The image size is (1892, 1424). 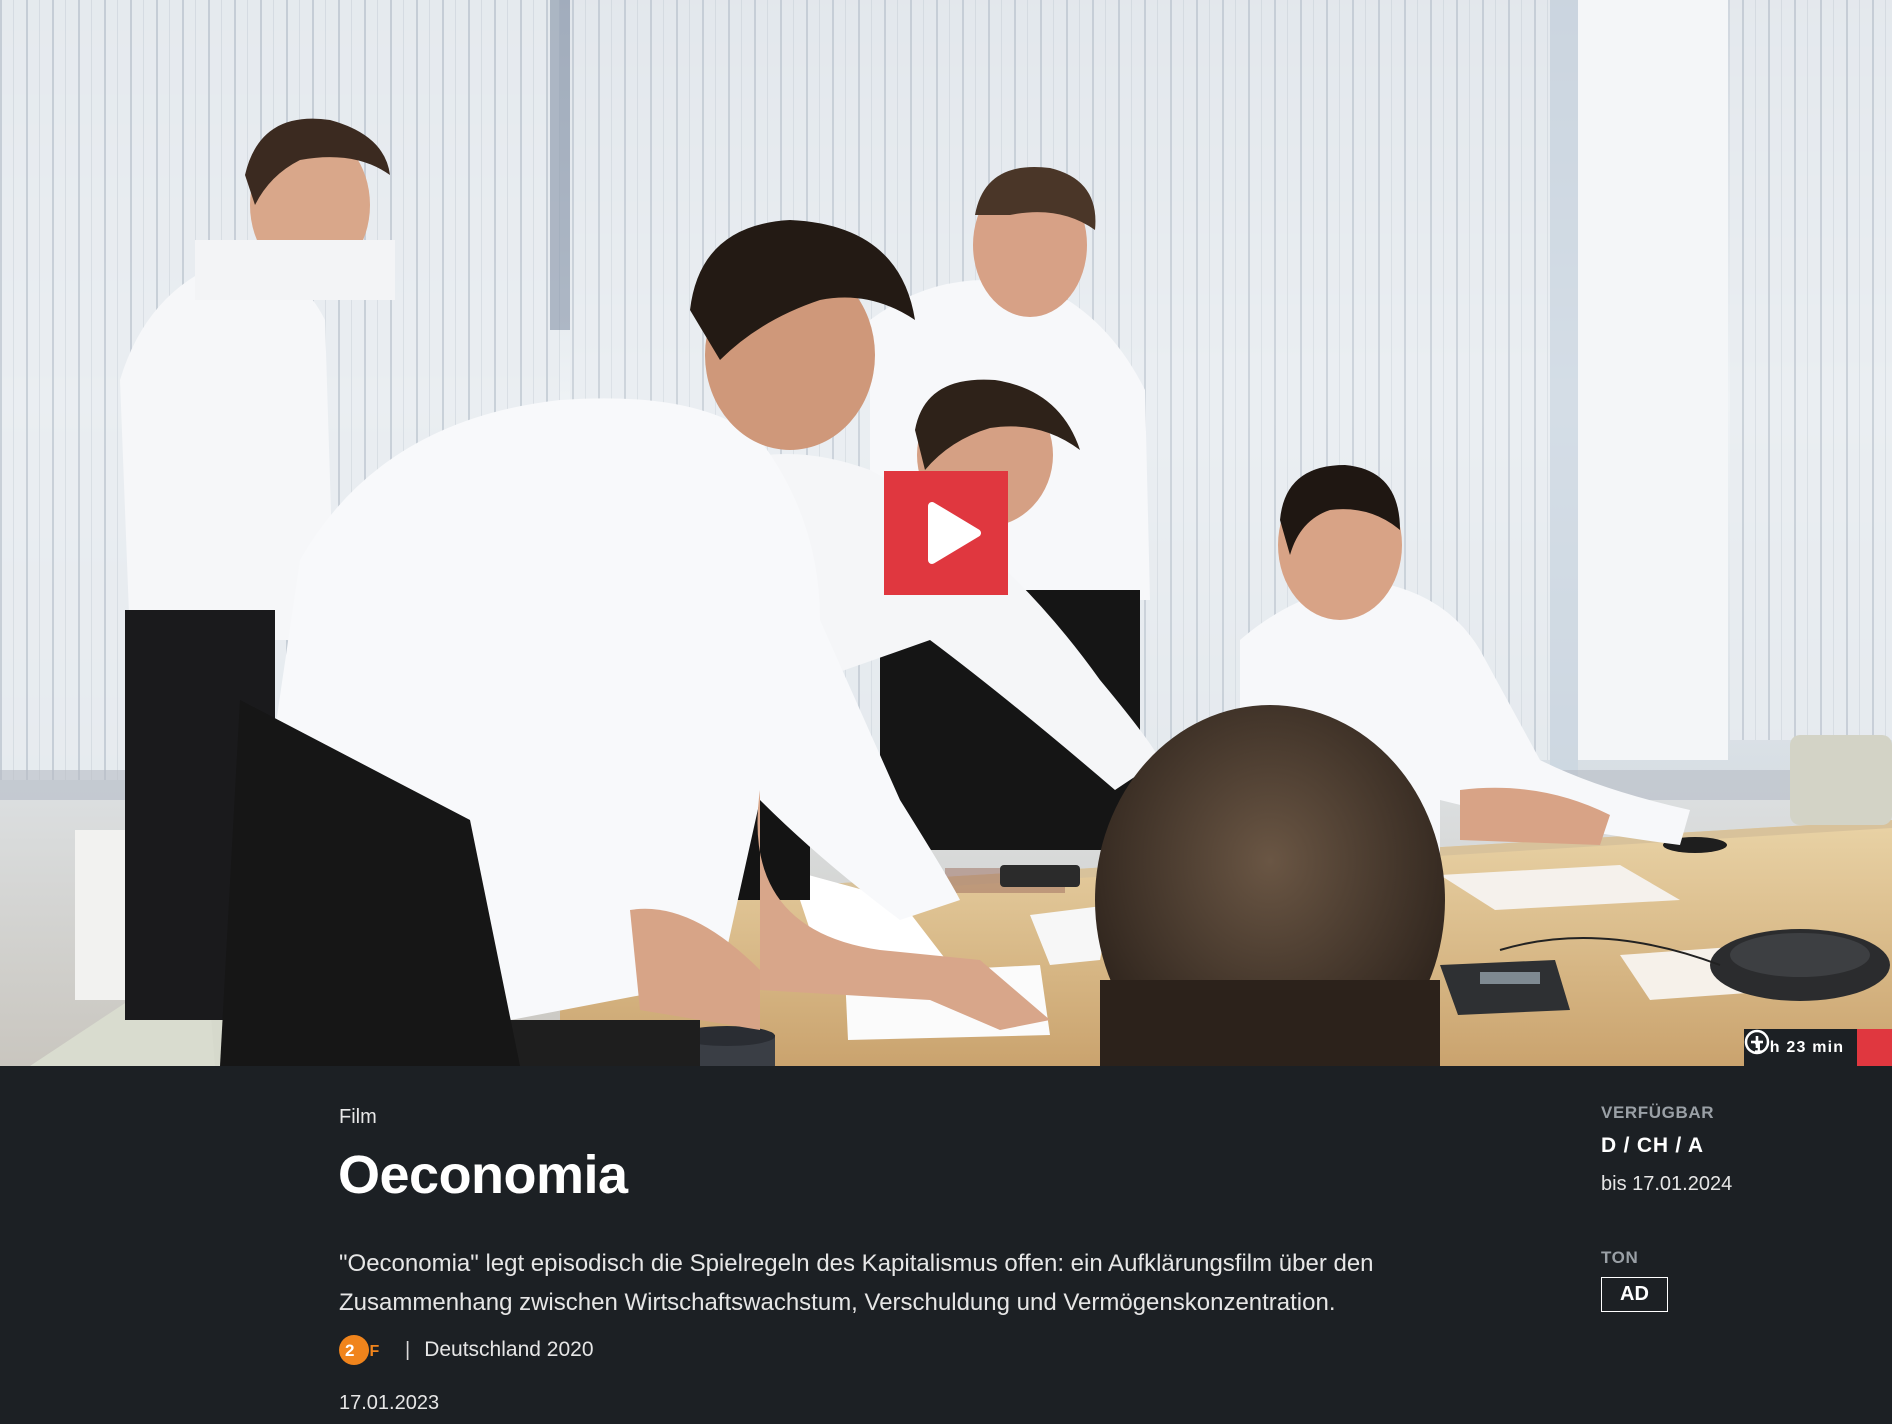 What do you see at coordinates (483, 1175) in the screenshot?
I see `page-title: Oeconomia` at bounding box center [483, 1175].